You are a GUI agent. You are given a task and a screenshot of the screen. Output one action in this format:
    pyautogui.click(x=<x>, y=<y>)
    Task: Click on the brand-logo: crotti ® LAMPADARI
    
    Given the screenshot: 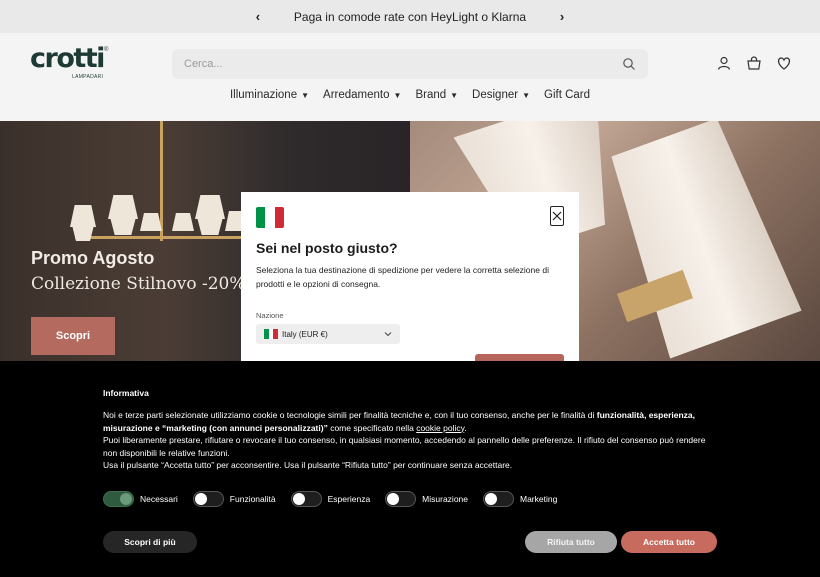 What is the action you would take?
    pyautogui.click(x=70, y=63)
    